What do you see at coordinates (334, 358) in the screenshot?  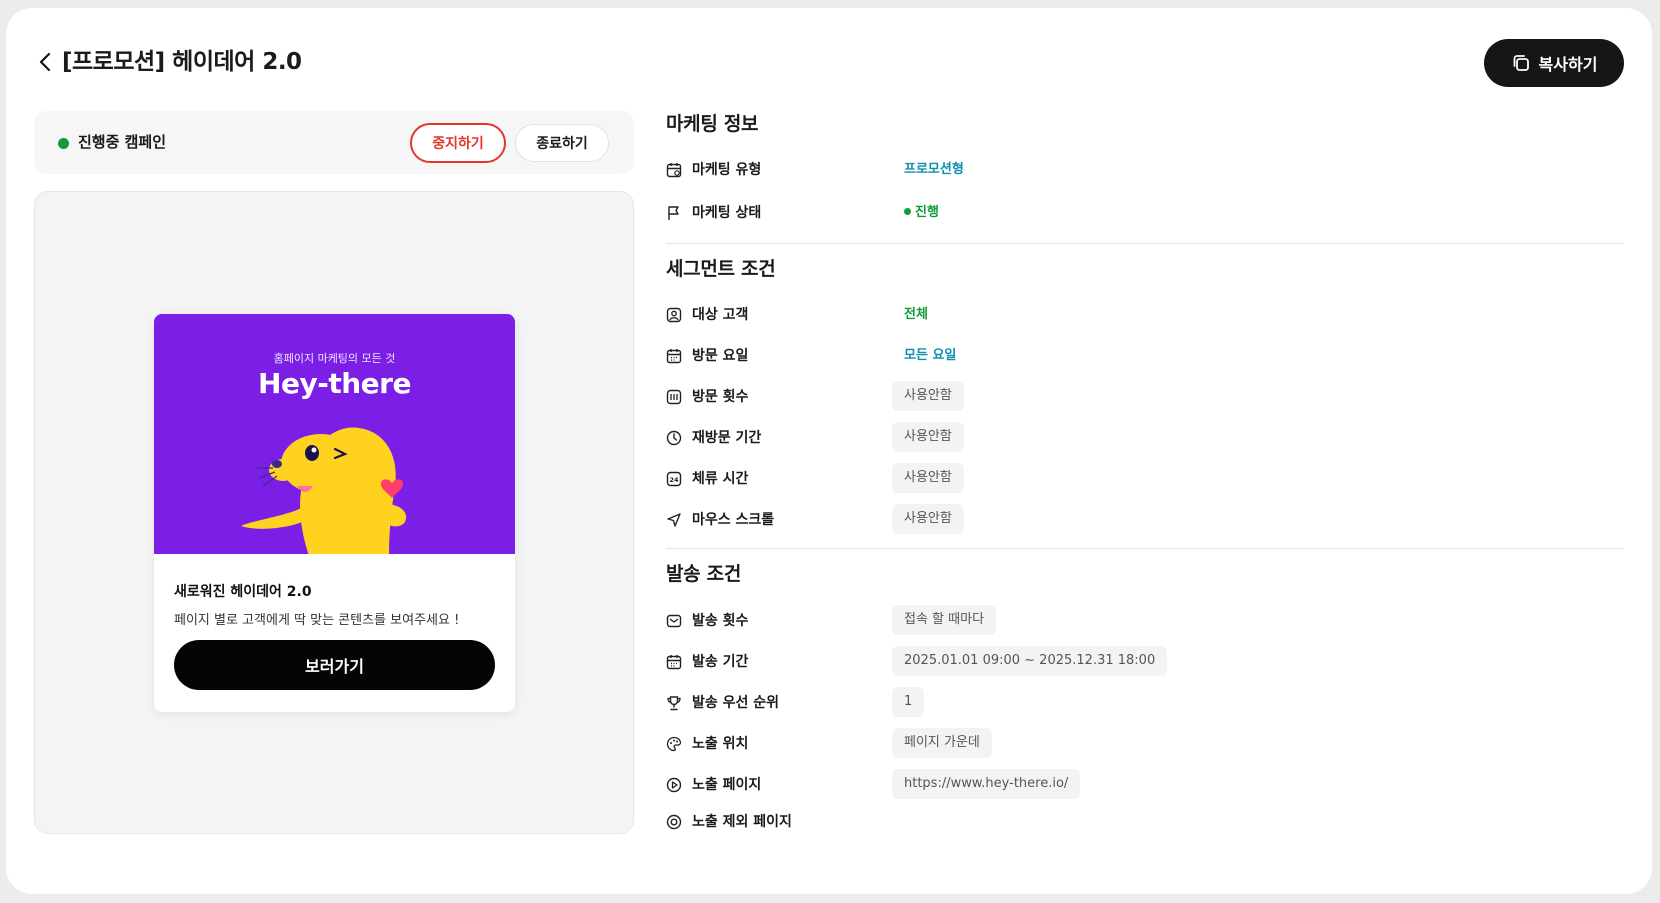 I see `banner-subtitle: 홈페이지 마케팅의 모든 것` at bounding box center [334, 358].